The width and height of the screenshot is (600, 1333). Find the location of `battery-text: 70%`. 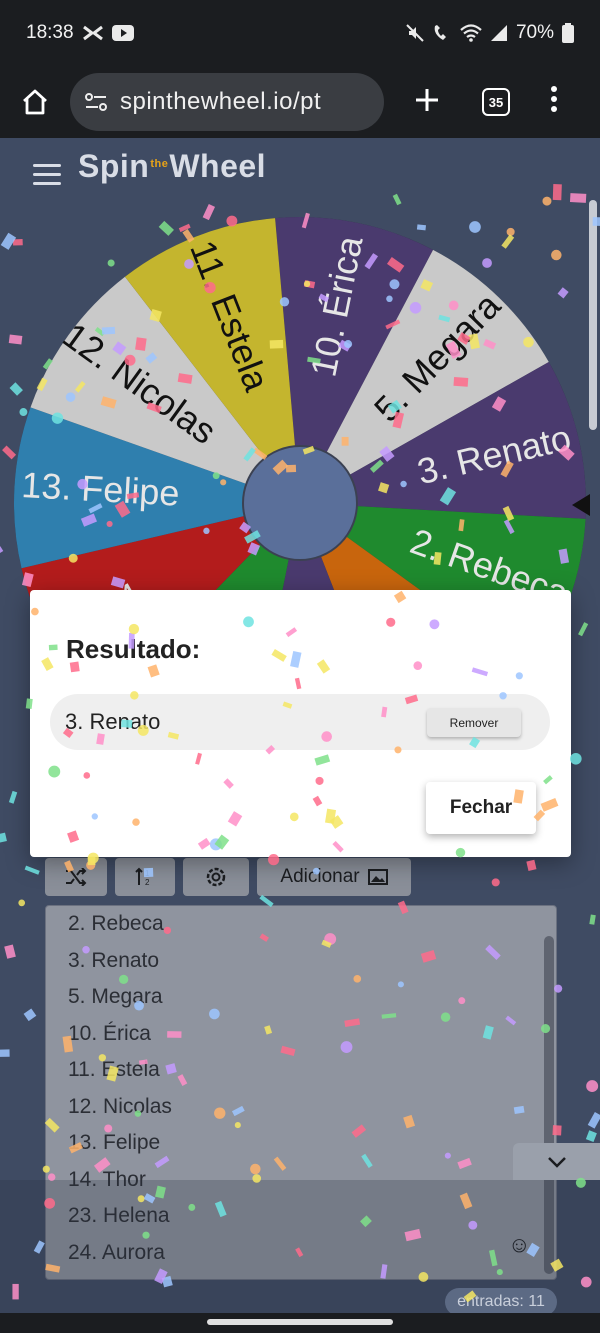

battery-text: 70% is located at coordinates (534, 32).